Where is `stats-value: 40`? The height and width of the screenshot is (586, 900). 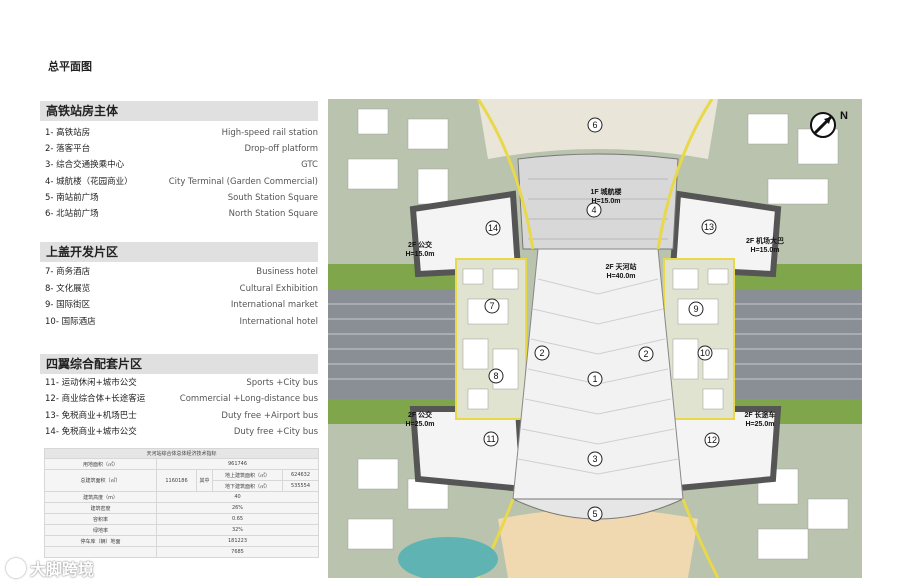
stats-value: 40 is located at coordinates (237, 497).